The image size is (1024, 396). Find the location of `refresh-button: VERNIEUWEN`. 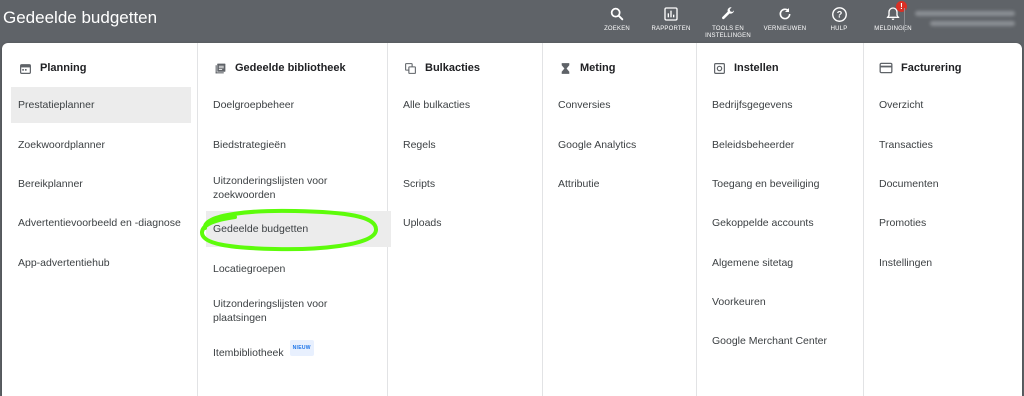

refresh-button: VERNIEUWEN is located at coordinates (785, 21).